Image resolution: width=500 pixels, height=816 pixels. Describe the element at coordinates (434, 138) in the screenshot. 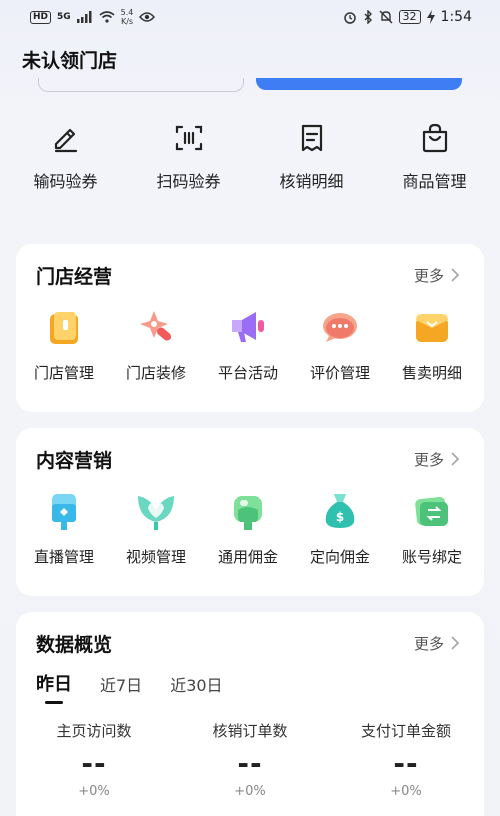

I see `shopping-bag-icon` at that location.